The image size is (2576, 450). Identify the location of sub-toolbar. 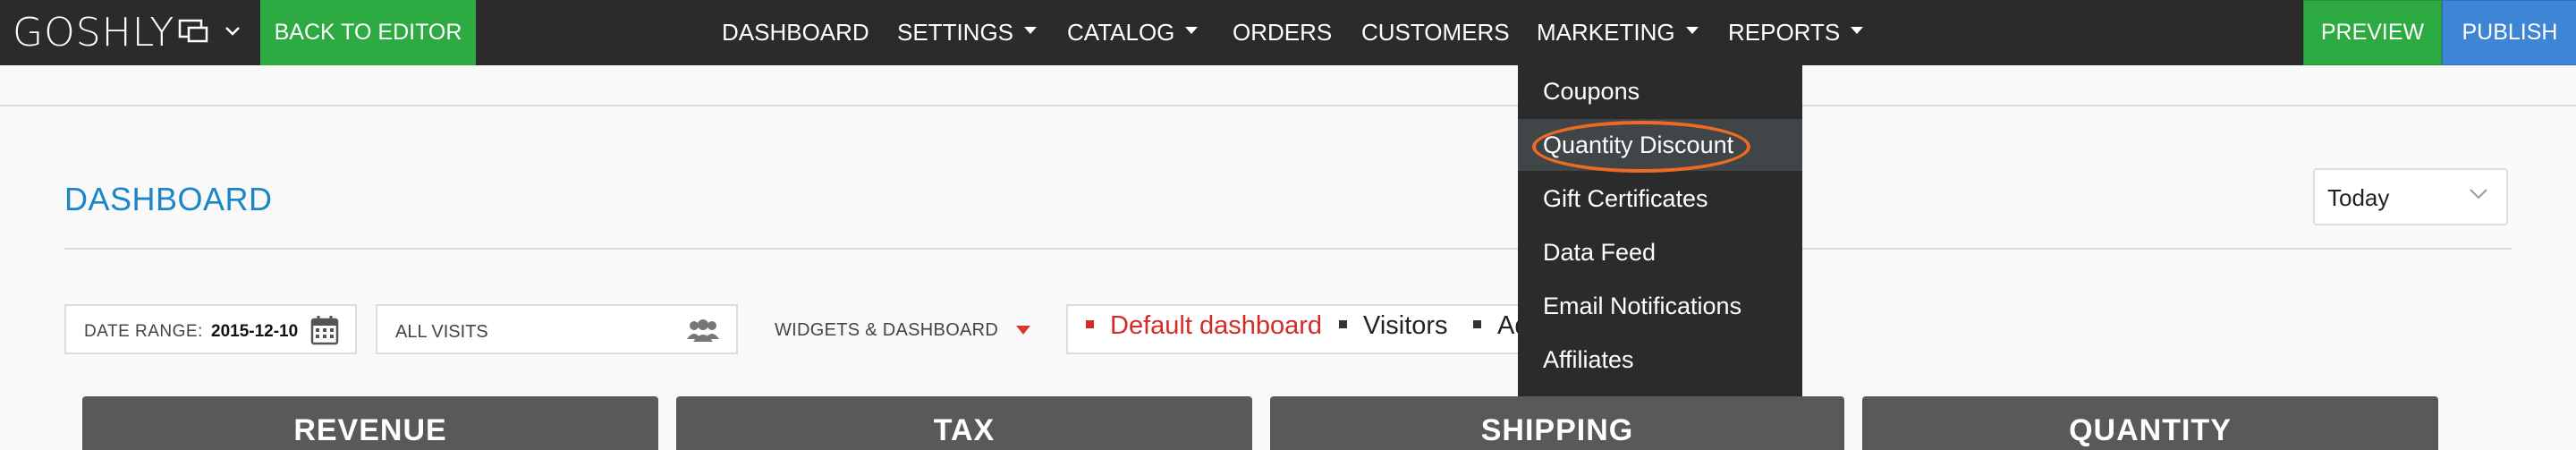
(1288, 85).